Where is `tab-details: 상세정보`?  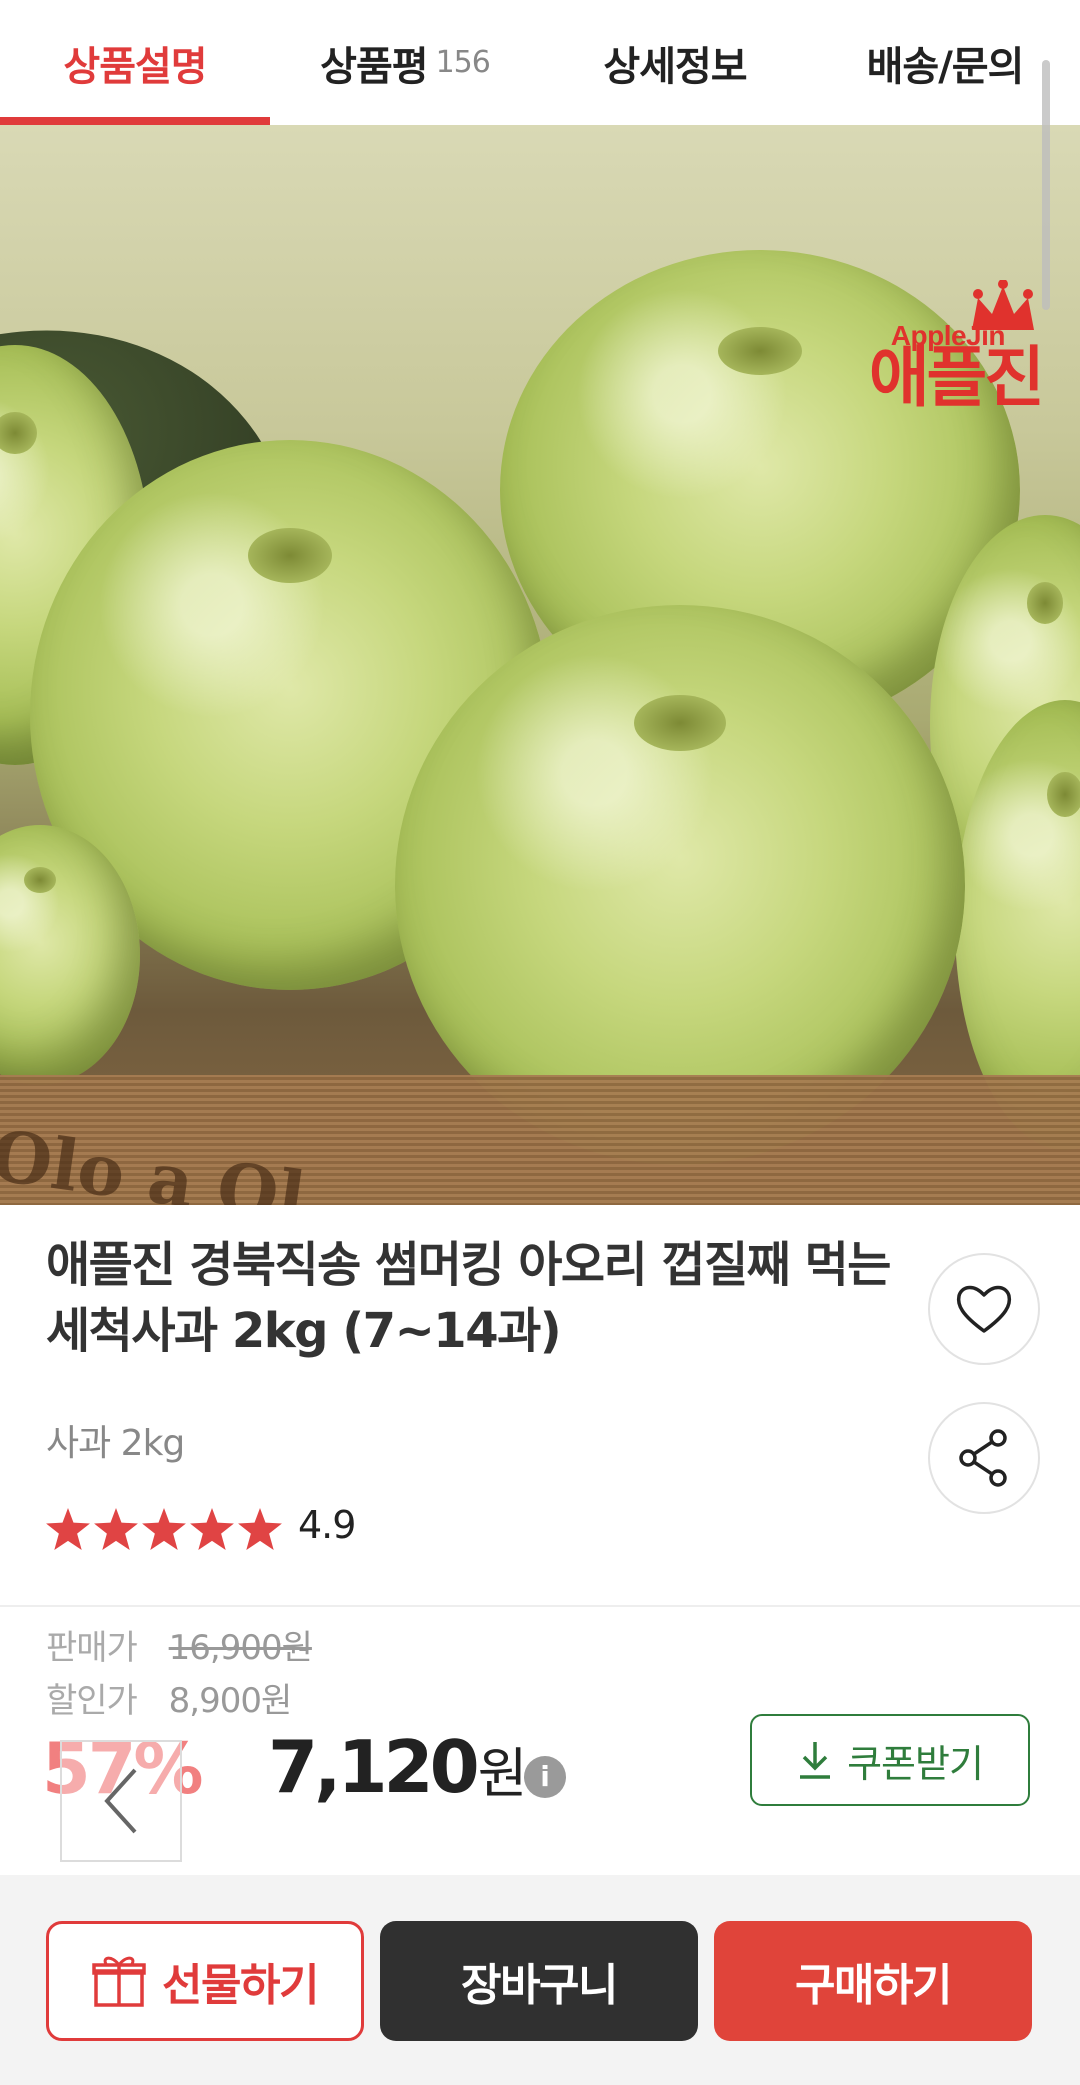 tab-details: 상세정보 is located at coordinates (675, 62).